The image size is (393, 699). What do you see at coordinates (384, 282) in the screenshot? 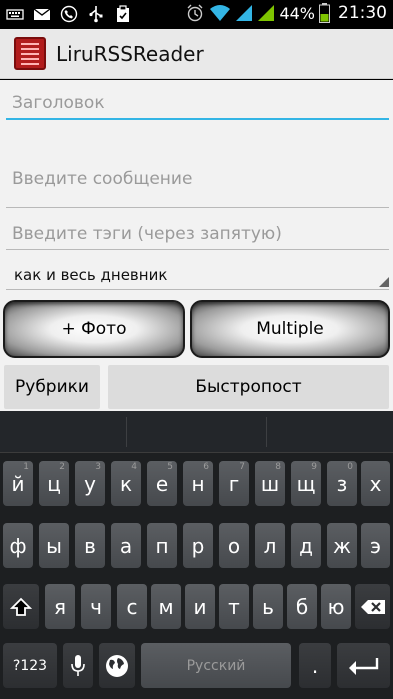
I see `dropdown-arrow-icon` at bounding box center [384, 282].